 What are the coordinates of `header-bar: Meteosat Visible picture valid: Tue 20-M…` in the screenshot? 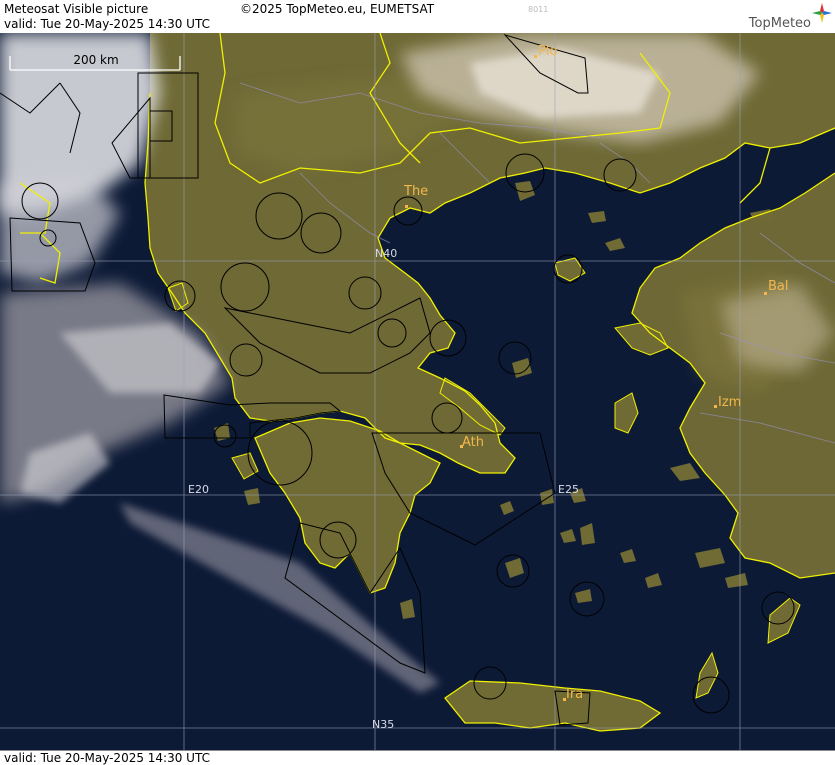 It's located at (417, 17).